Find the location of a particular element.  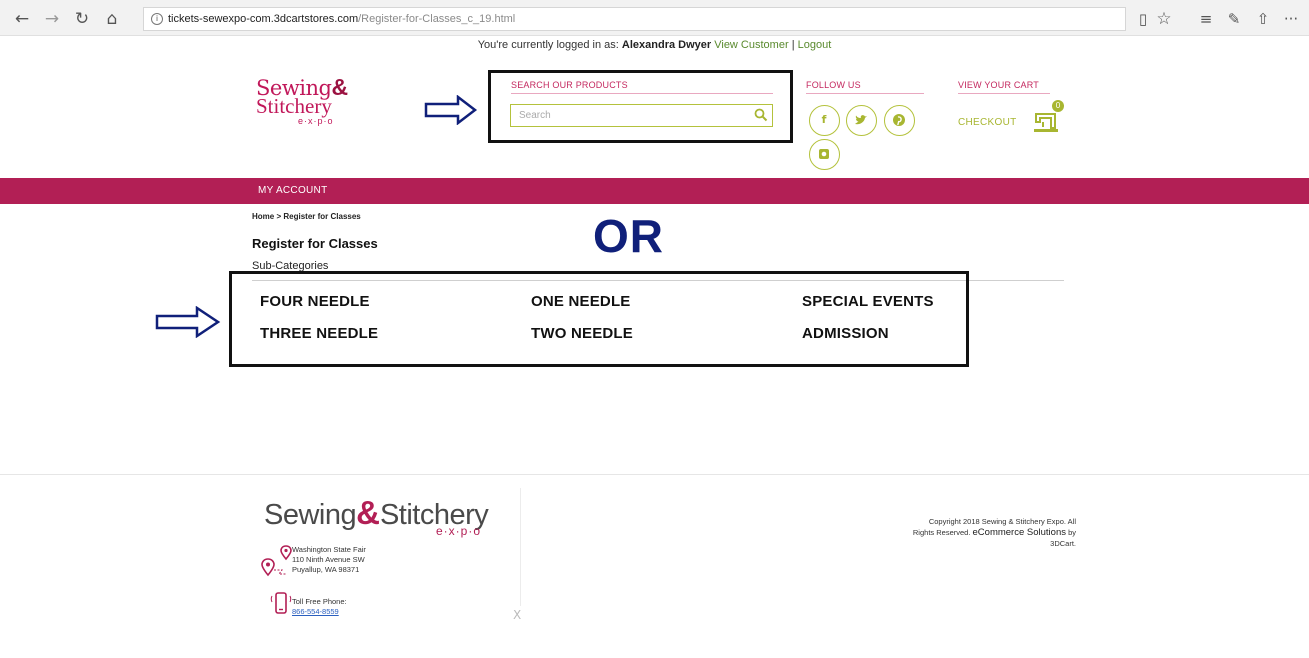

facebook-icon: f is located at coordinates (824, 119).